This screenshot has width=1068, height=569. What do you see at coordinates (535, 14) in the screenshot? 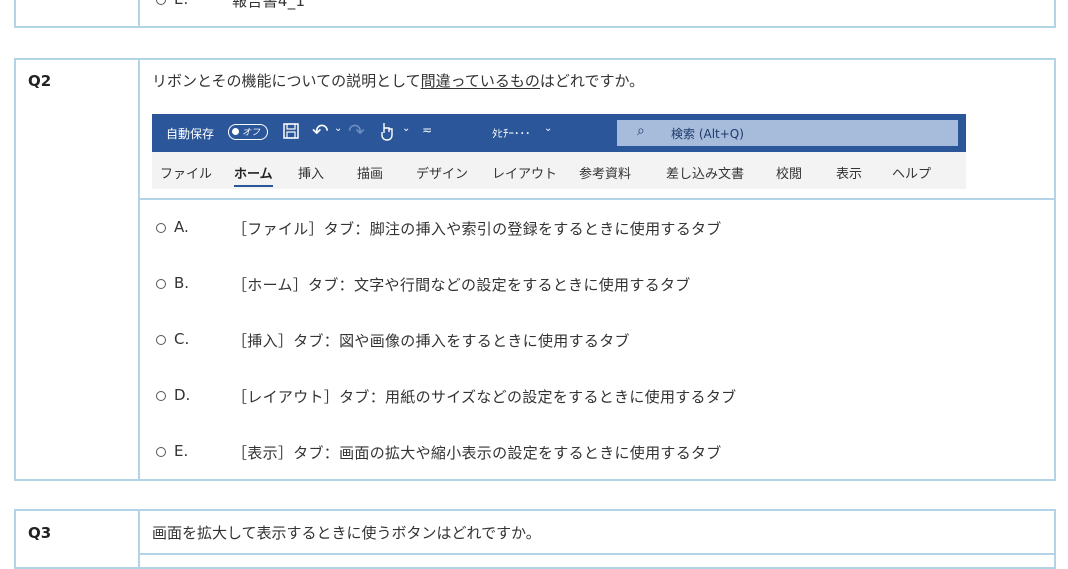
I see `question-q1: E. 報告書4_1` at bounding box center [535, 14].